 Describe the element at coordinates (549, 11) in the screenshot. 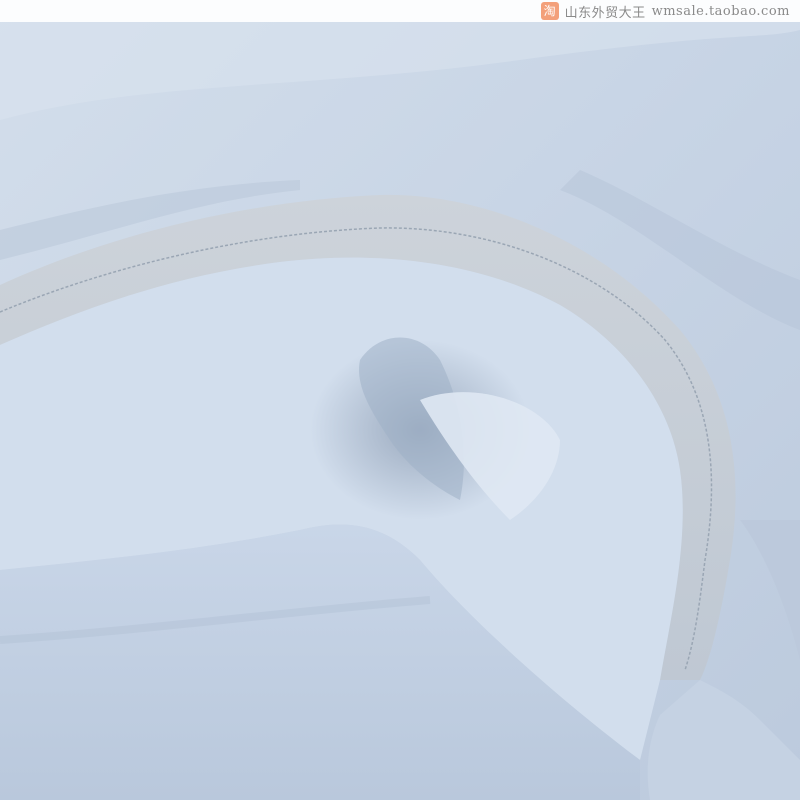

I see `taobao-icon: 淘` at that location.